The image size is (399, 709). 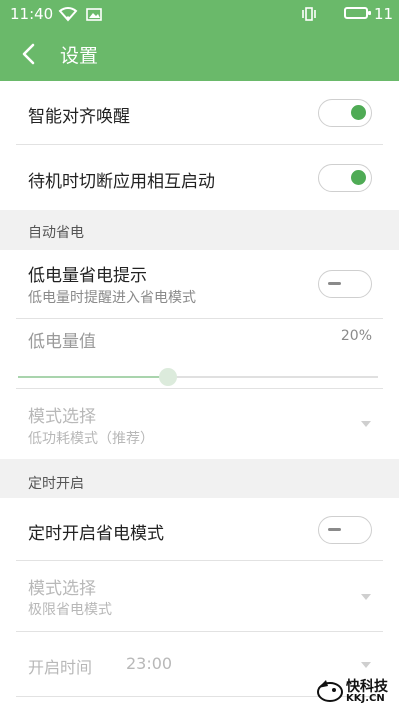 What do you see at coordinates (199, 596) in the screenshot?
I see `setting-scheduled-mode-select: 模式选择 极限省电模式` at bounding box center [199, 596].